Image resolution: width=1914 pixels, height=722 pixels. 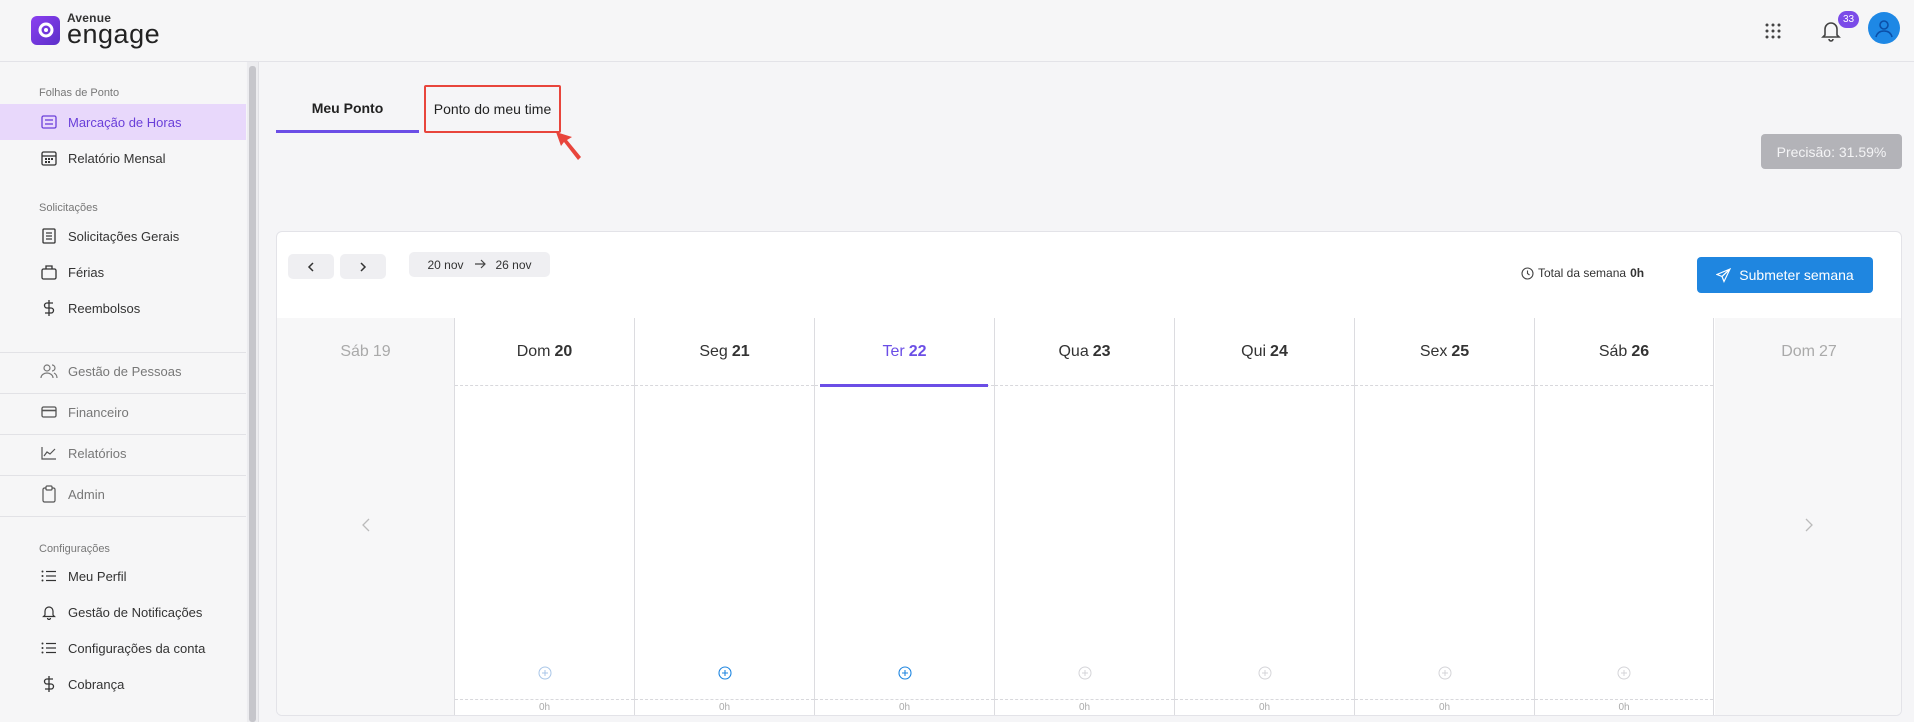 I want to click on day-number: 22, so click(x=917, y=351).